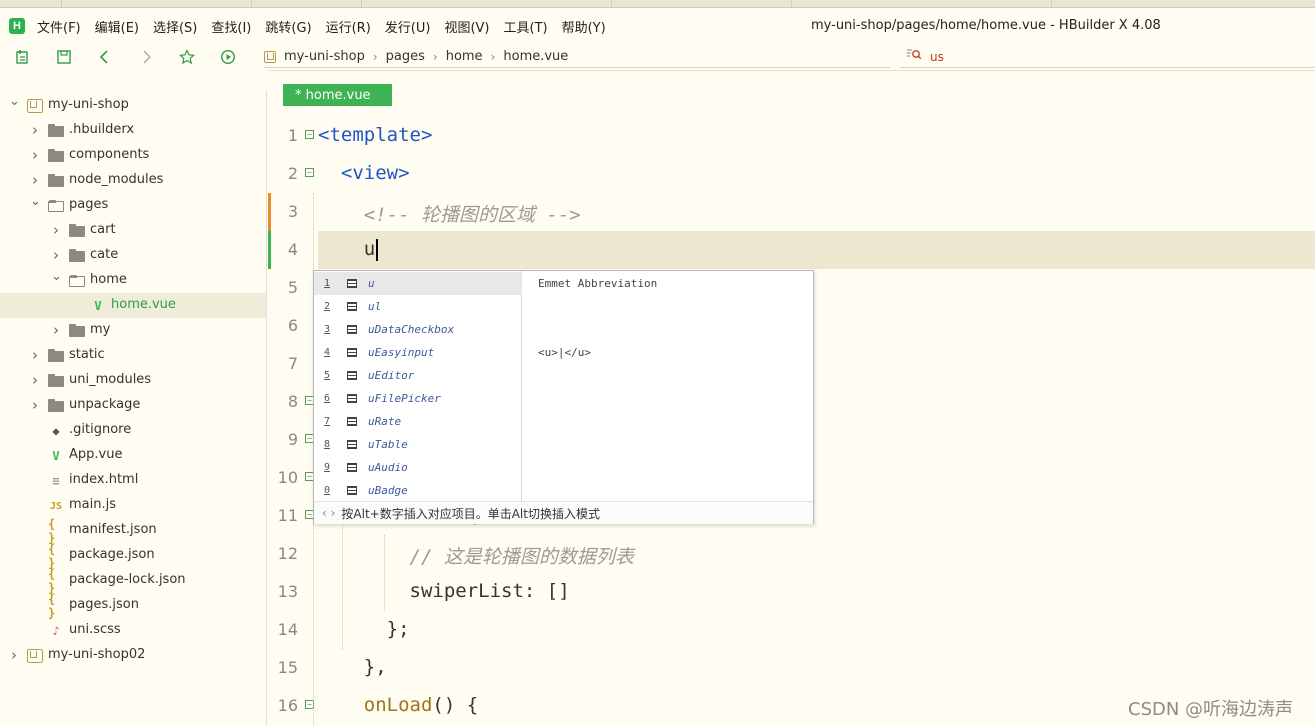 Image resolution: width=1315 pixels, height=726 pixels. Describe the element at coordinates (577, 57) in the screenshot. I see `breadcrumb: my-uni-shop › pages › home › home.vue` at that location.